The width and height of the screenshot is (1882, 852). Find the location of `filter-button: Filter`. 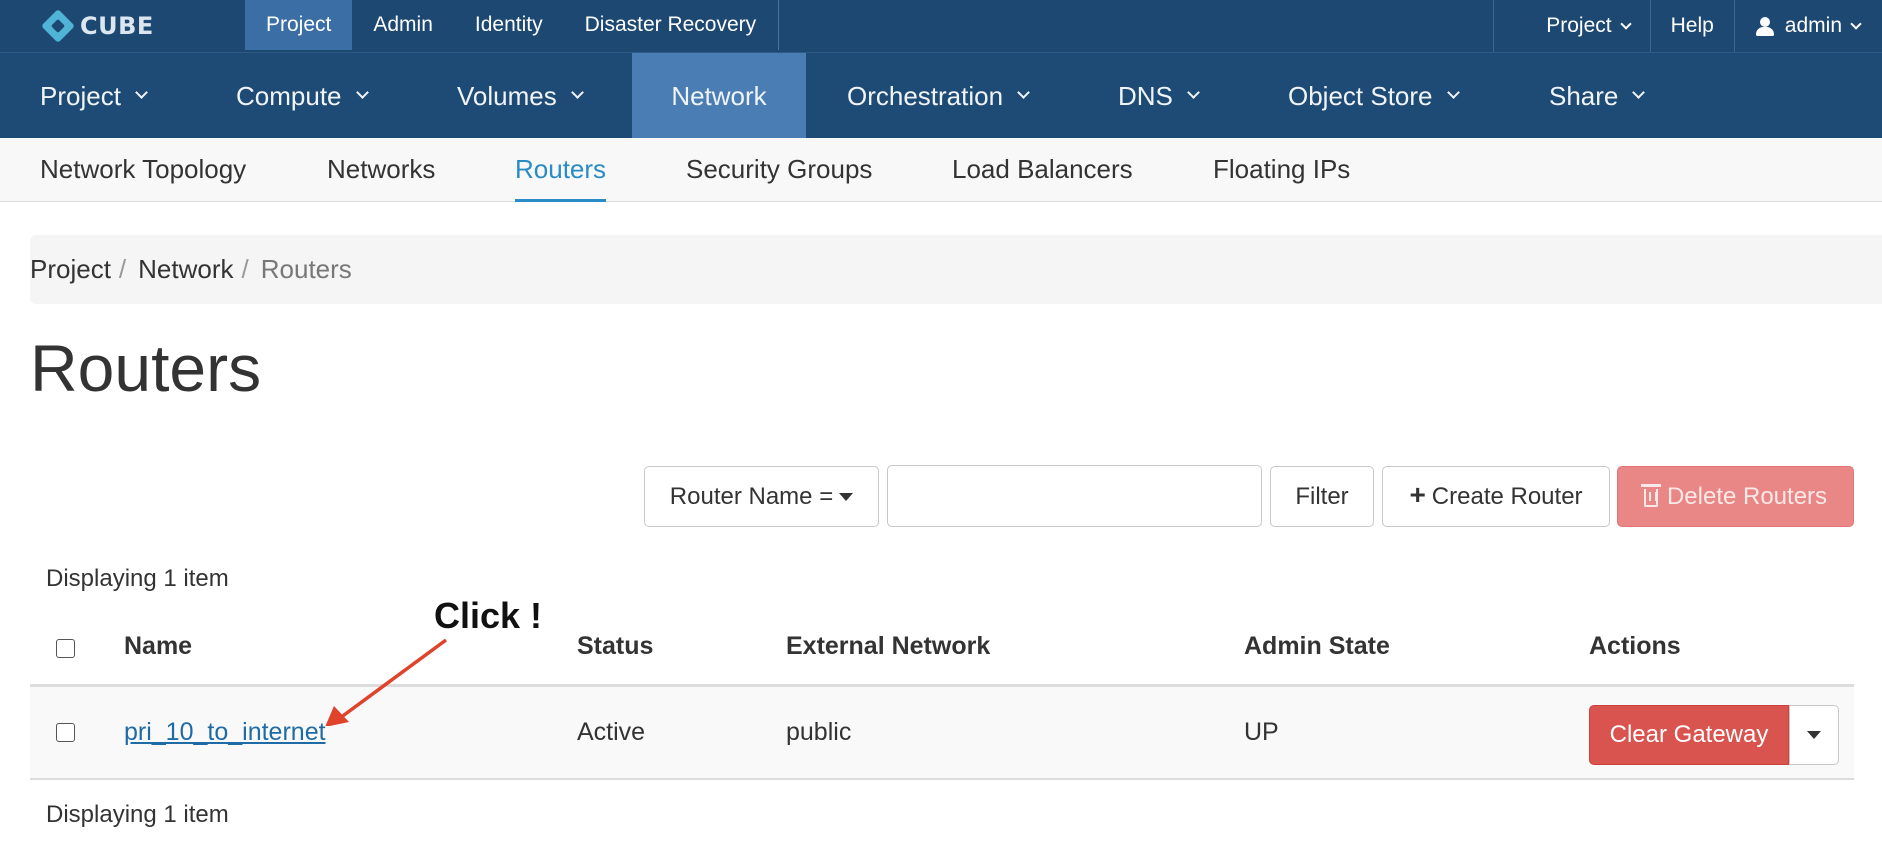

filter-button: Filter is located at coordinates (1322, 496).